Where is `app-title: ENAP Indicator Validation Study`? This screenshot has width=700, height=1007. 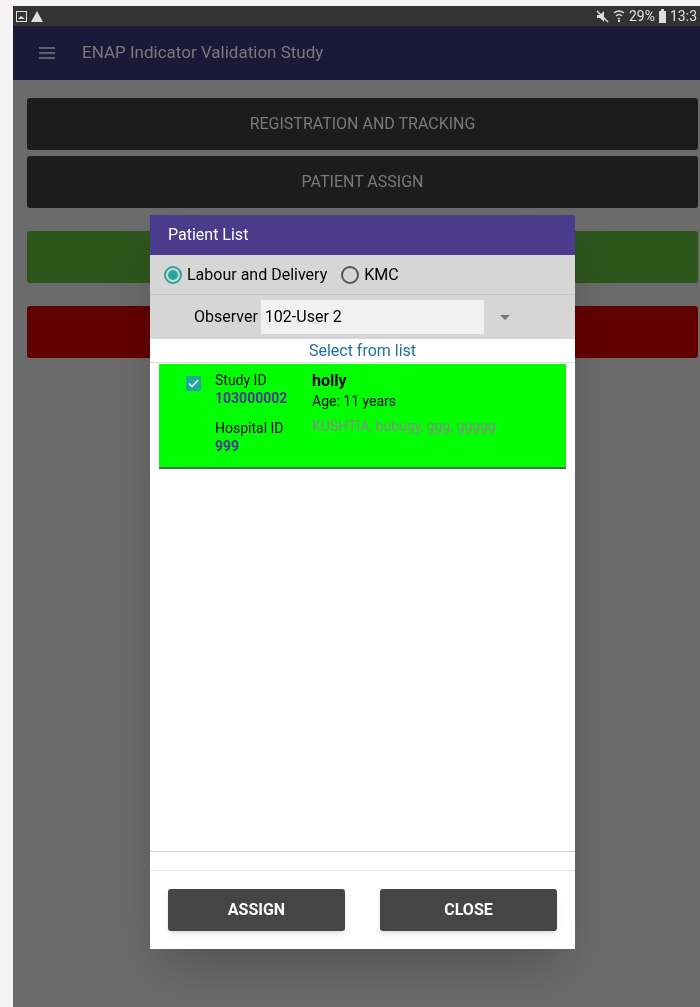
app-title: ENAP Indicator Validation Study is located at coordinates (203, 53).